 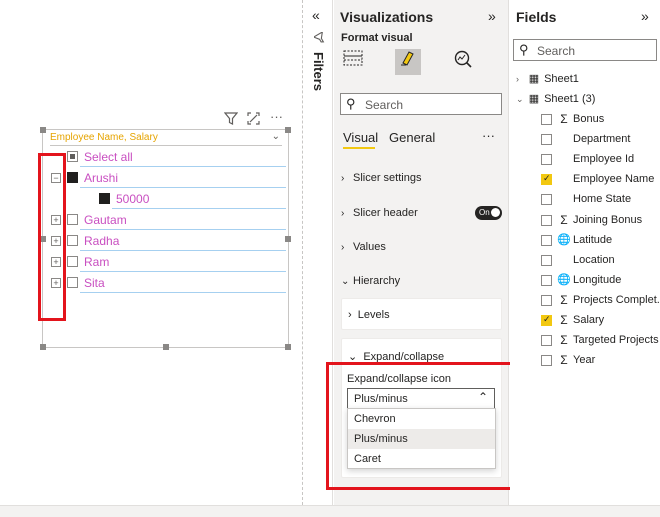 What do you see at coordinates (377, 38) in the screenshot?
I see `format-visual-label: Format visual` at bounding box center [377, 38].